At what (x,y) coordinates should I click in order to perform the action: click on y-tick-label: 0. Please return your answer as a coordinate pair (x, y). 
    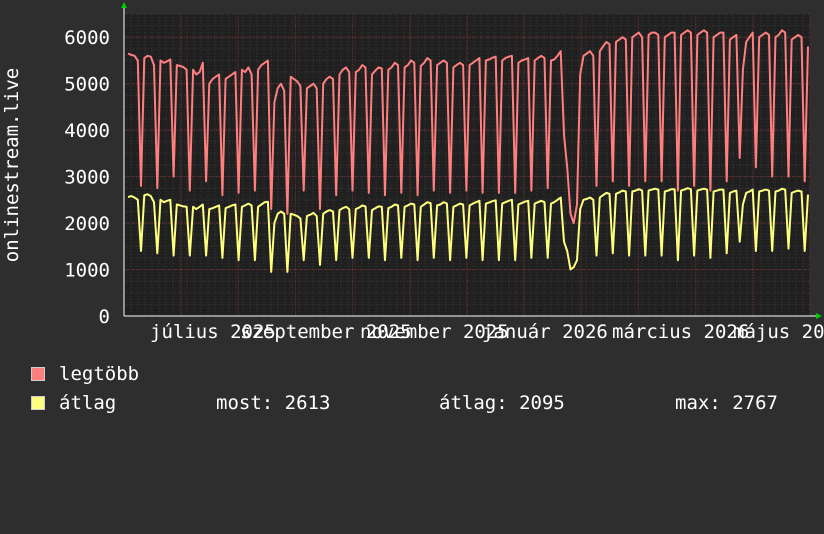
    Looking at the image, I should click on (104, 317).